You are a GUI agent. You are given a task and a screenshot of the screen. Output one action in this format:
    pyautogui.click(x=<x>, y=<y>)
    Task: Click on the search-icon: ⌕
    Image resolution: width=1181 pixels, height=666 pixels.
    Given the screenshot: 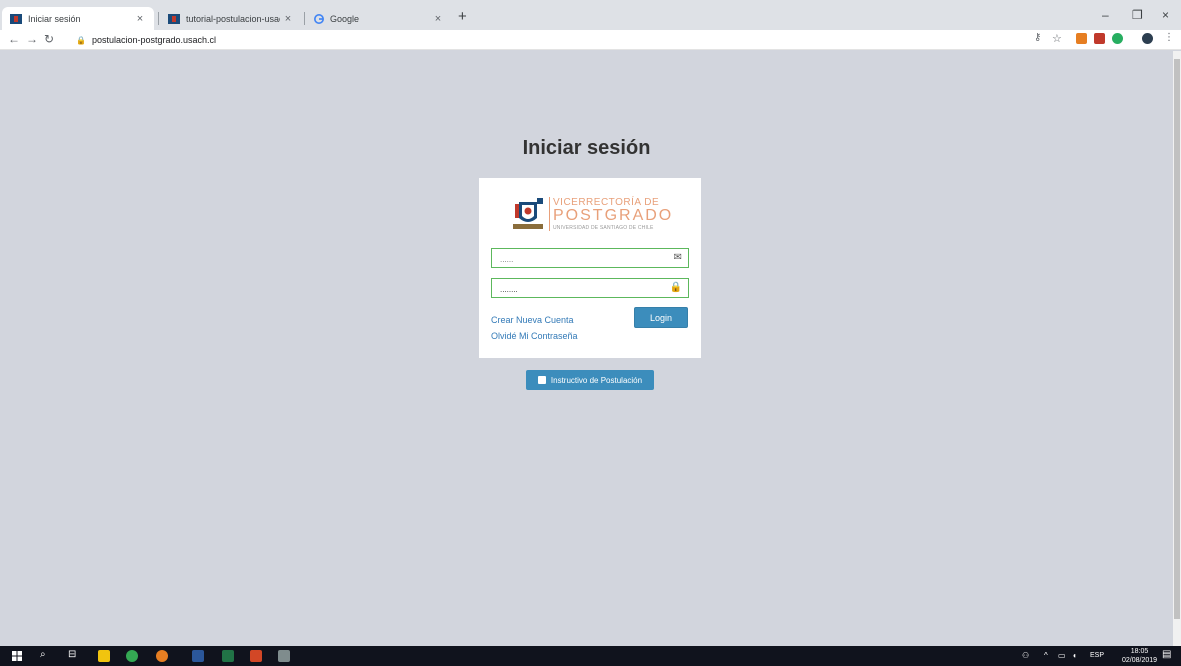 What is the action you would take?
    pyautogui.click(x=43, y=654)
    